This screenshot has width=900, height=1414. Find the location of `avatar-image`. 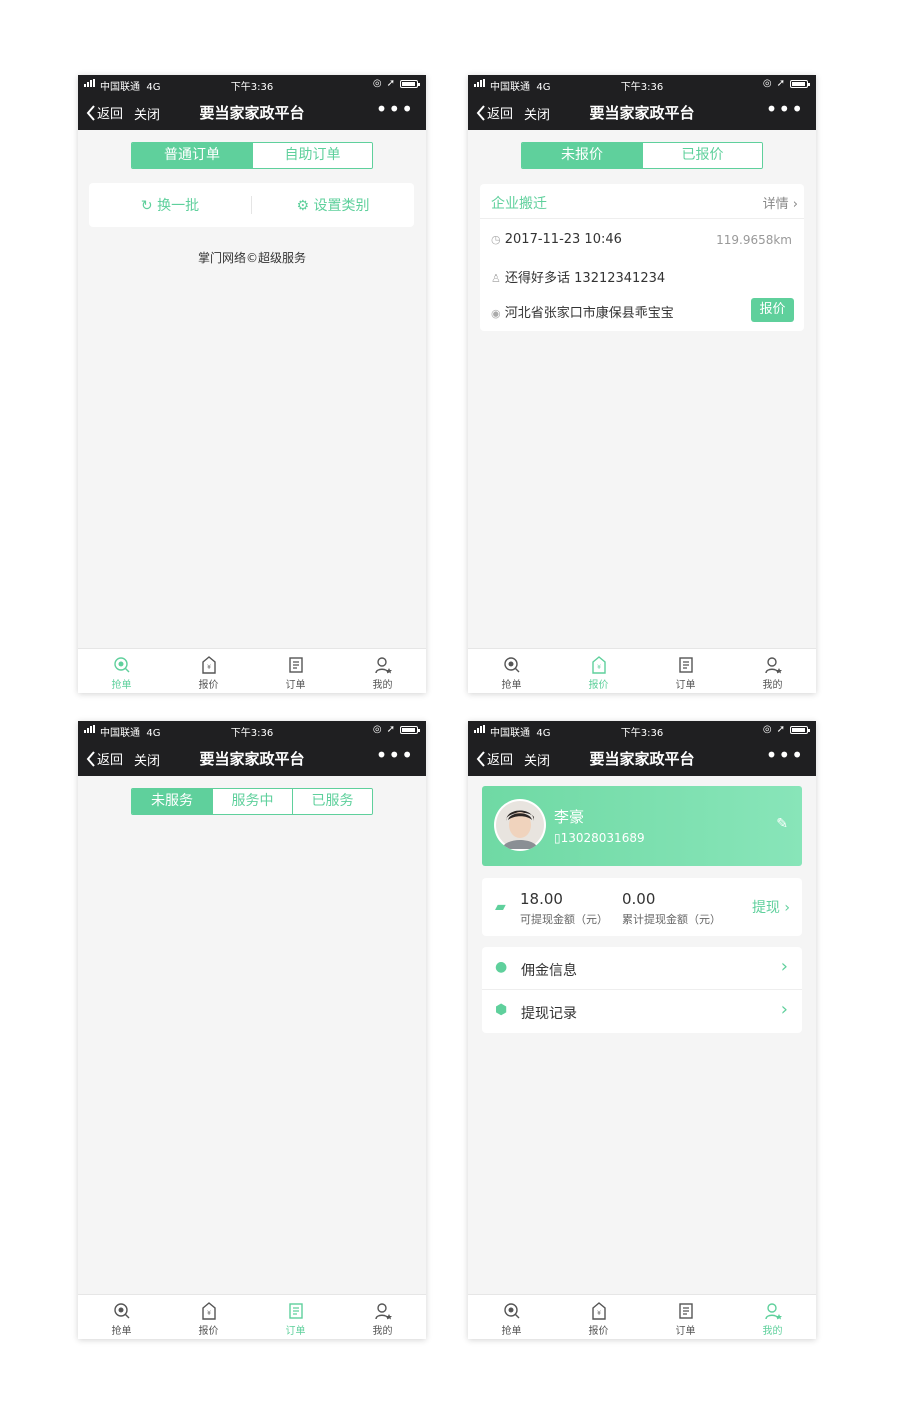

avatar-image is located at coordinates (520, 825).